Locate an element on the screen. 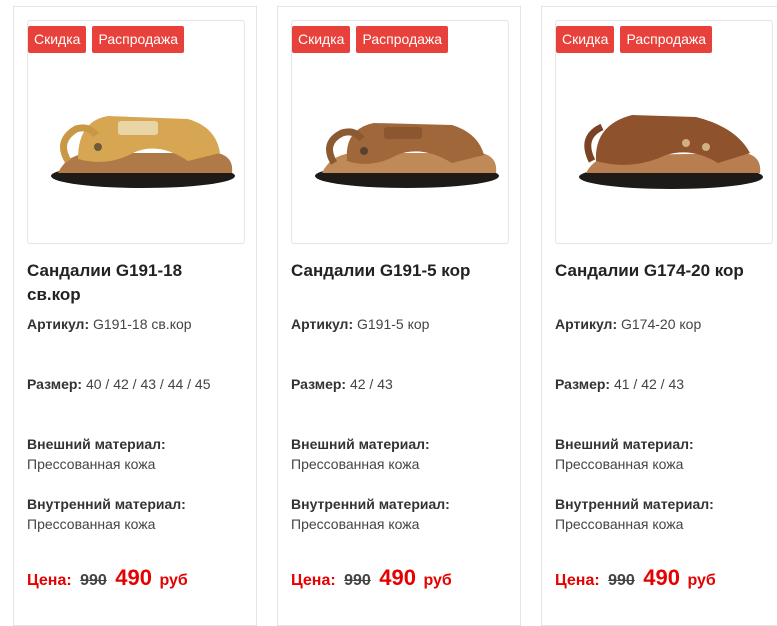 The height and width of the screenshot is (626, 777). sku-row: Артикул: G191-5 кор is located at coordinates (401, 324).